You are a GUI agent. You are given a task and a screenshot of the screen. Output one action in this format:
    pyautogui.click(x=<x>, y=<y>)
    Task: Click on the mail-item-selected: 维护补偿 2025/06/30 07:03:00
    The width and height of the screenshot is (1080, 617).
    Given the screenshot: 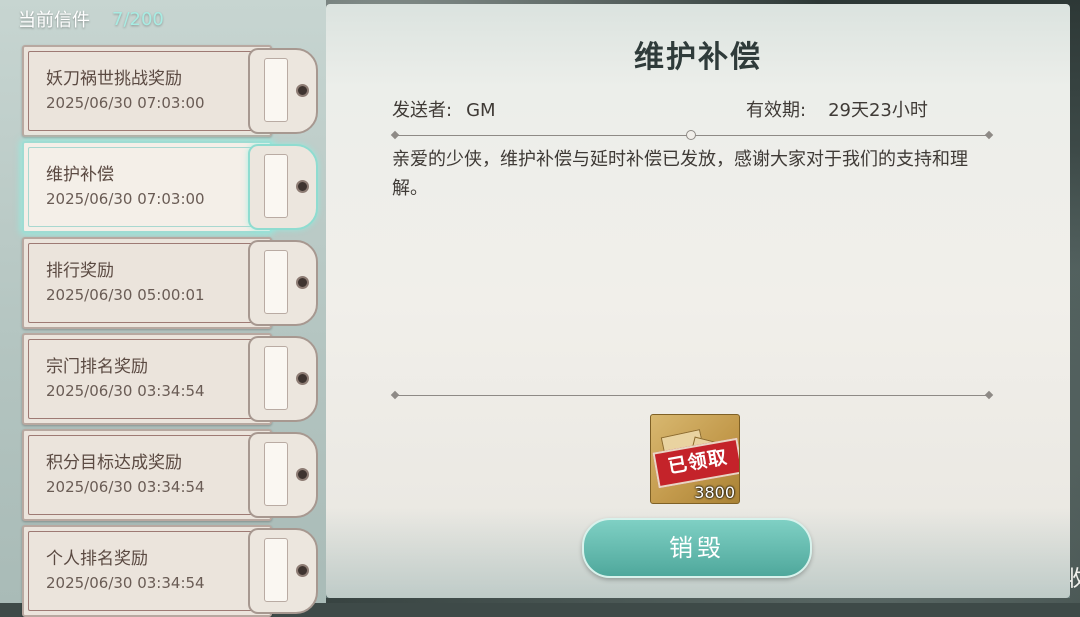 What is the action you would take?
    pyautogui.click(x=174, y=187)
    